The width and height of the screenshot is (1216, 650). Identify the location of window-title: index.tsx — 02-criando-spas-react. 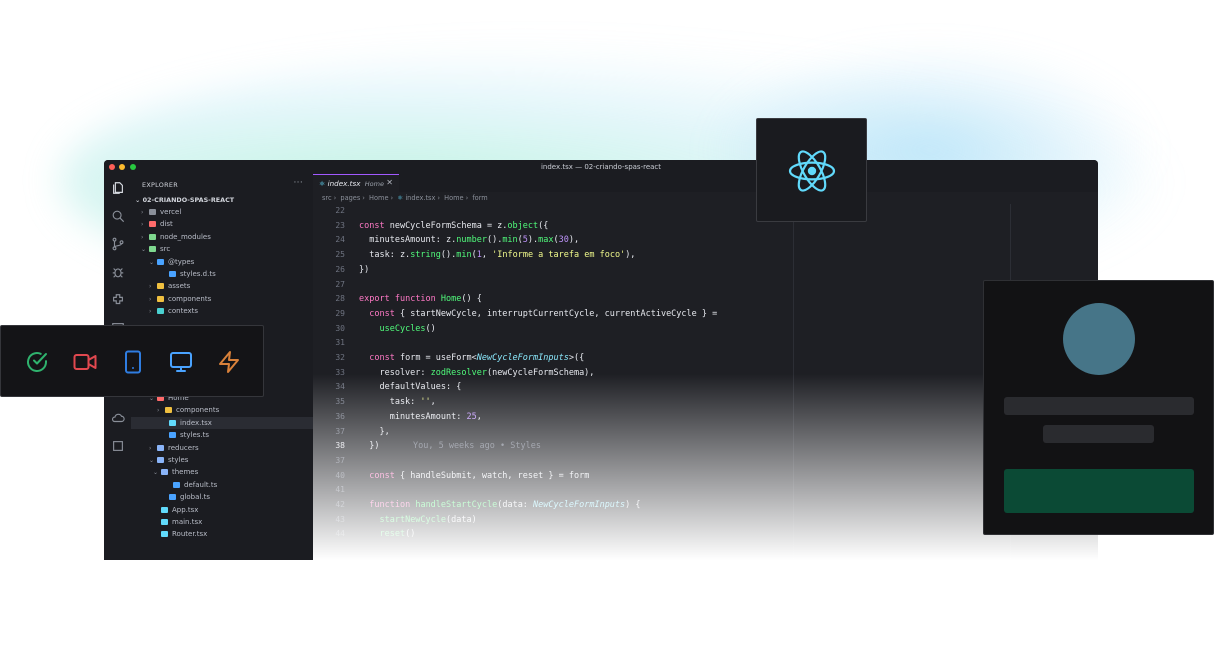
(601, 167).